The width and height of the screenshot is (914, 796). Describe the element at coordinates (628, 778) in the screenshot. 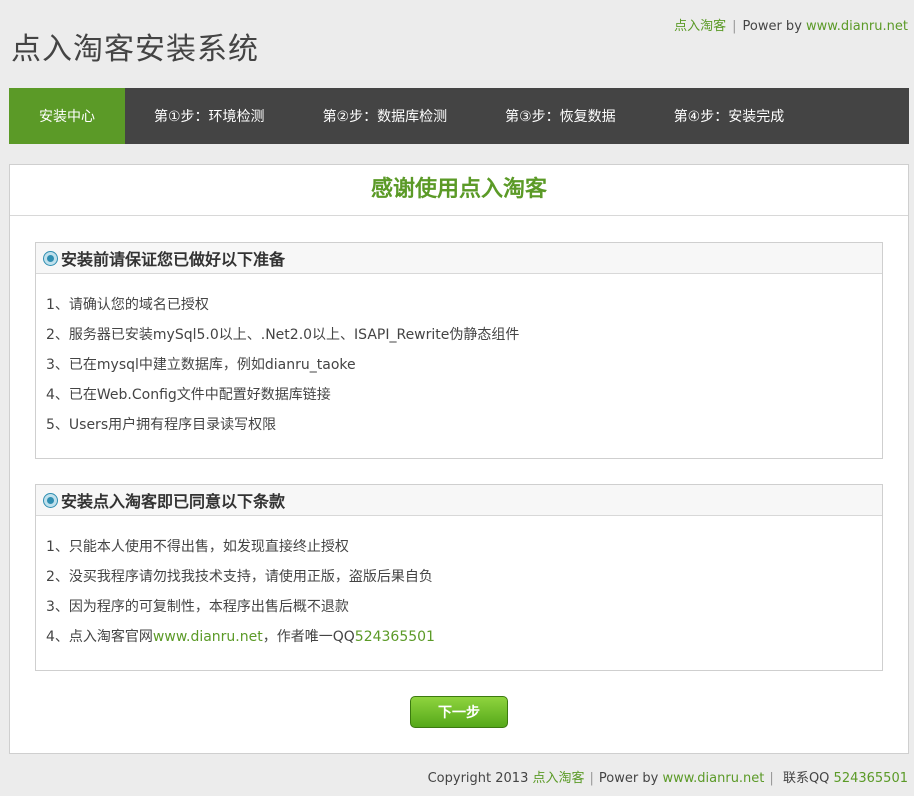

I see `footer-power-by-label: Power by` at that location.